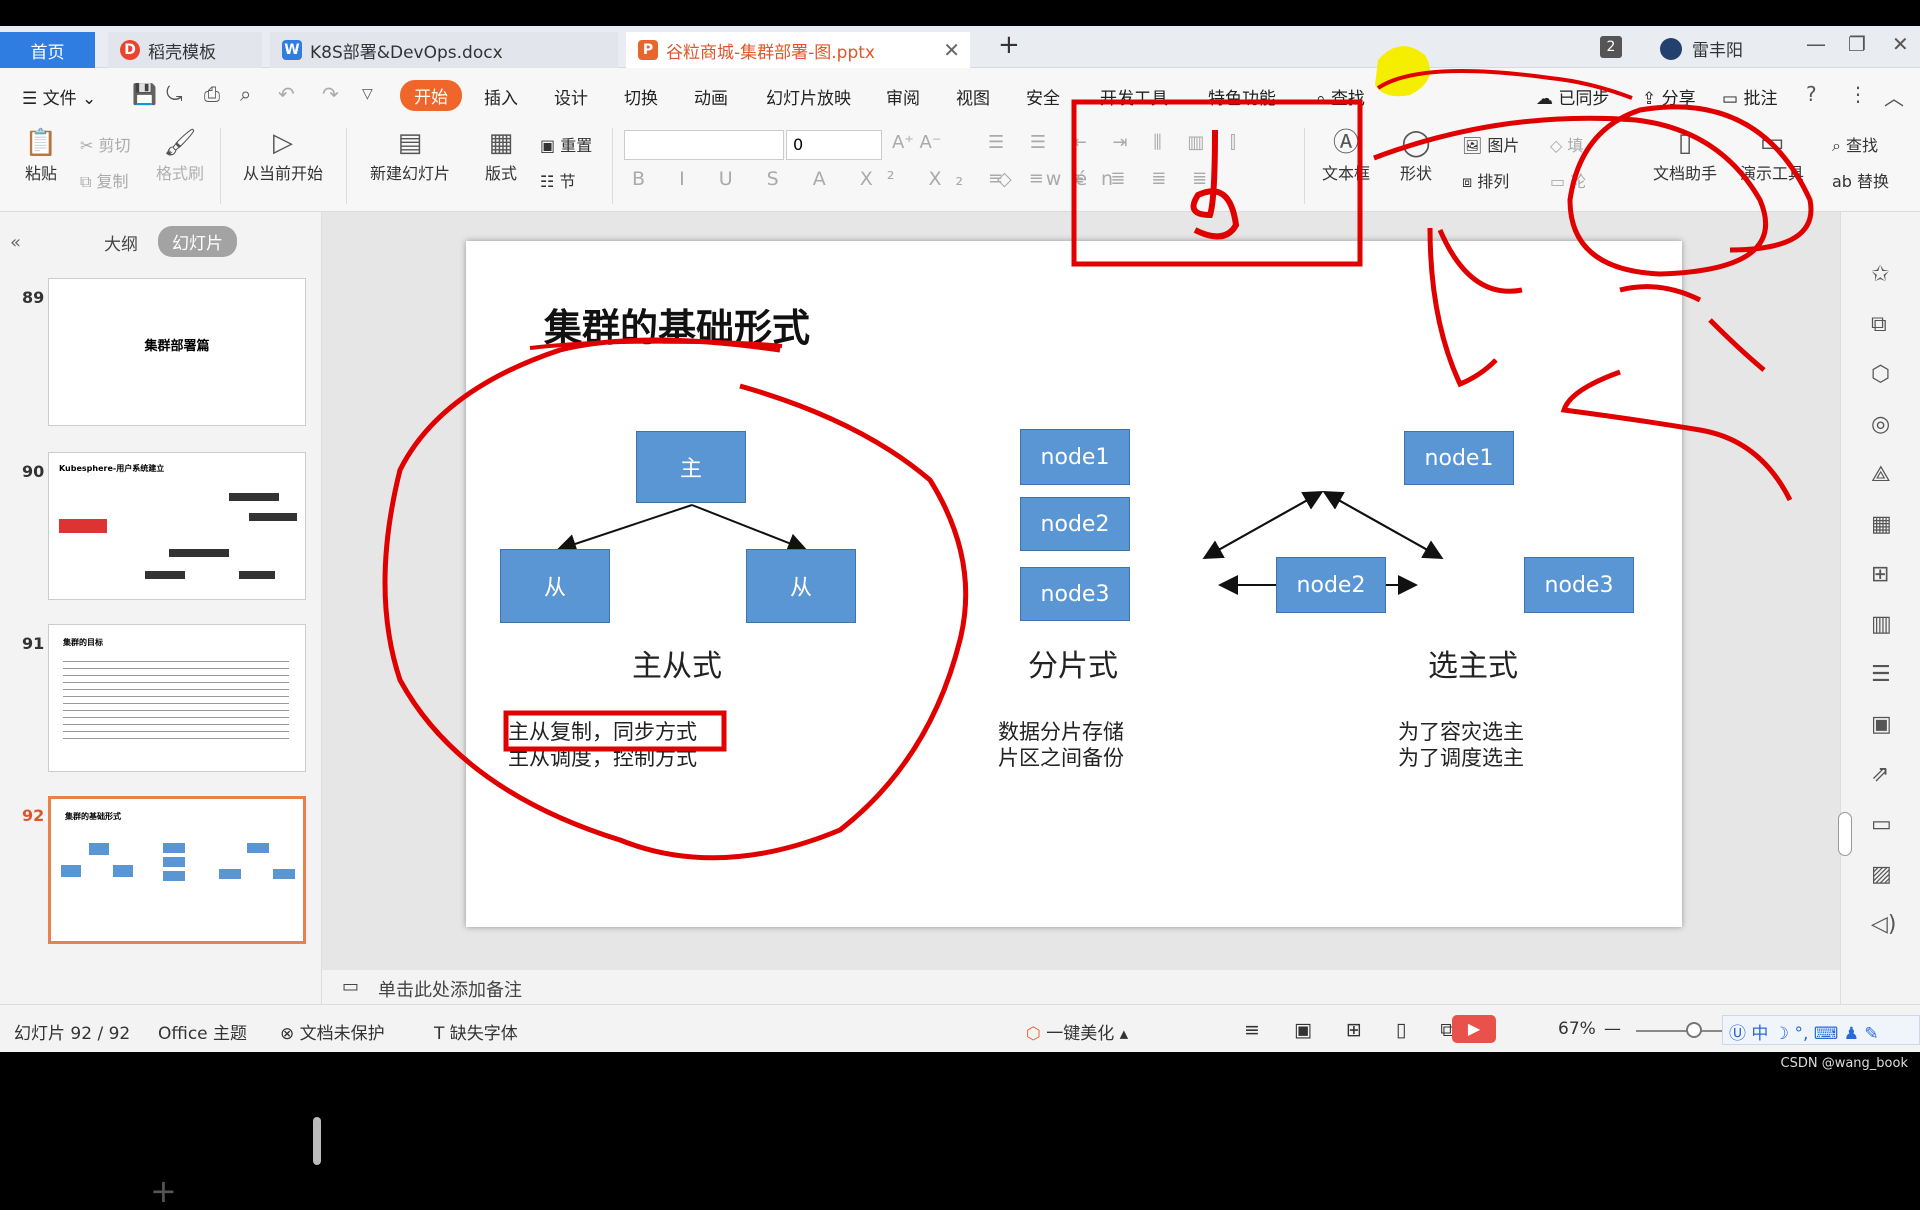 This screenshot has height=1210, width=1920. Describe the element at coordinates (174, 94) in the screenshot. I see `export-icon: ⤿` at that location.